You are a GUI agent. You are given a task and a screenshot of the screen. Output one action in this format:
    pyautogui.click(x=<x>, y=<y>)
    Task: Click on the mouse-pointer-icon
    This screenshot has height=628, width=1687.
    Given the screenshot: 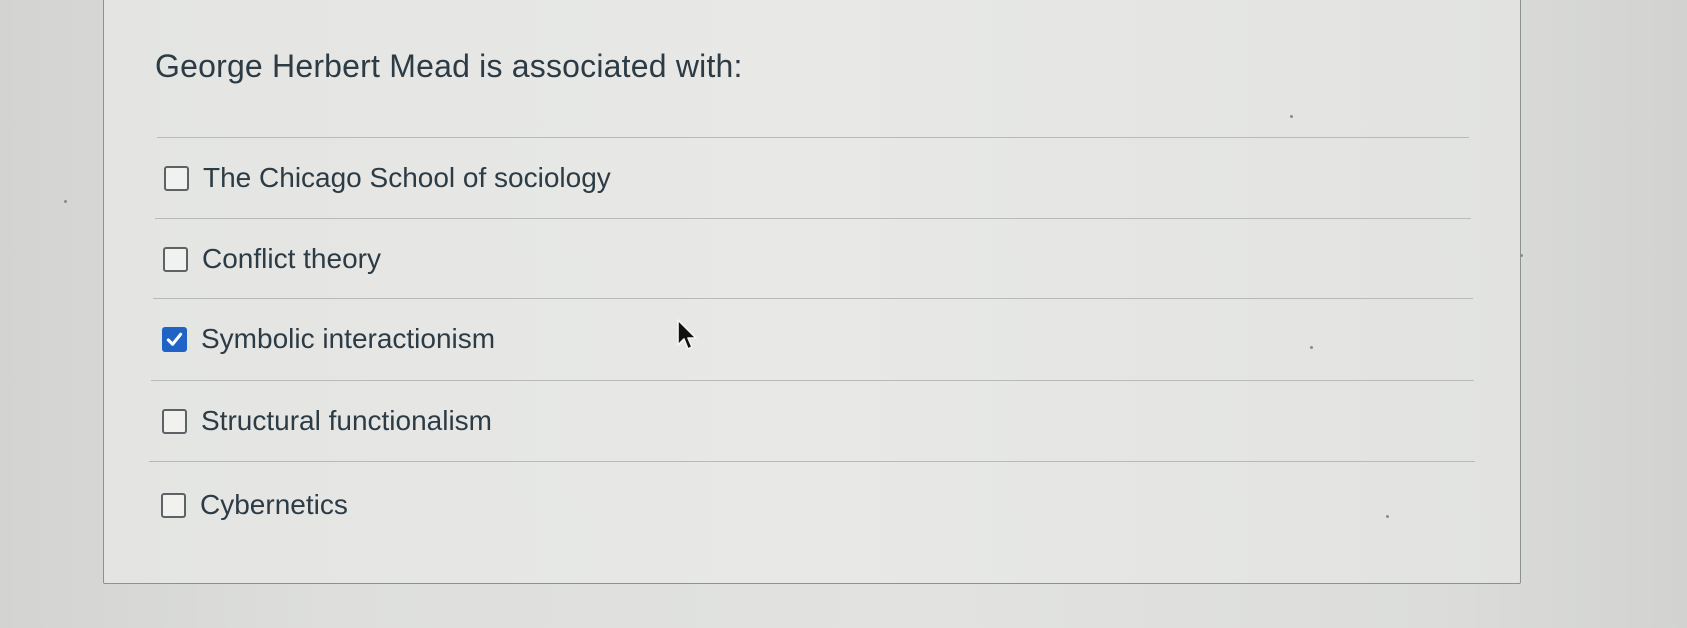 What is the action you would take?
    pyautogui.click(x=687, y=334)
    